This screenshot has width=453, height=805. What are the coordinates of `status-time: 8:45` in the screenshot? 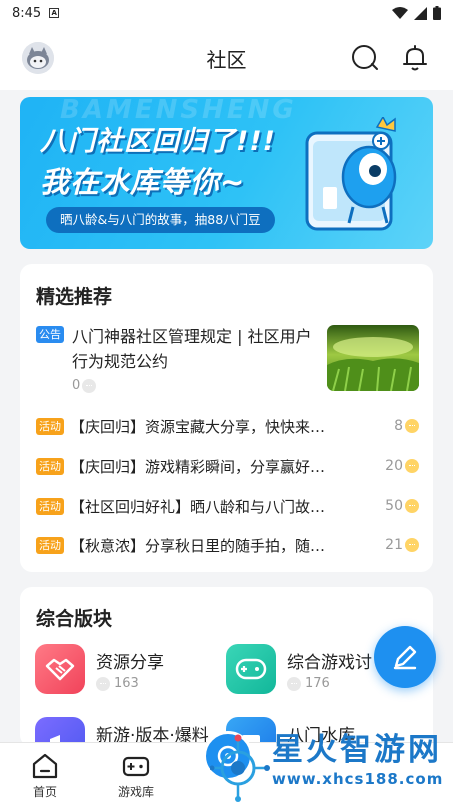 It's located at (27, 13).